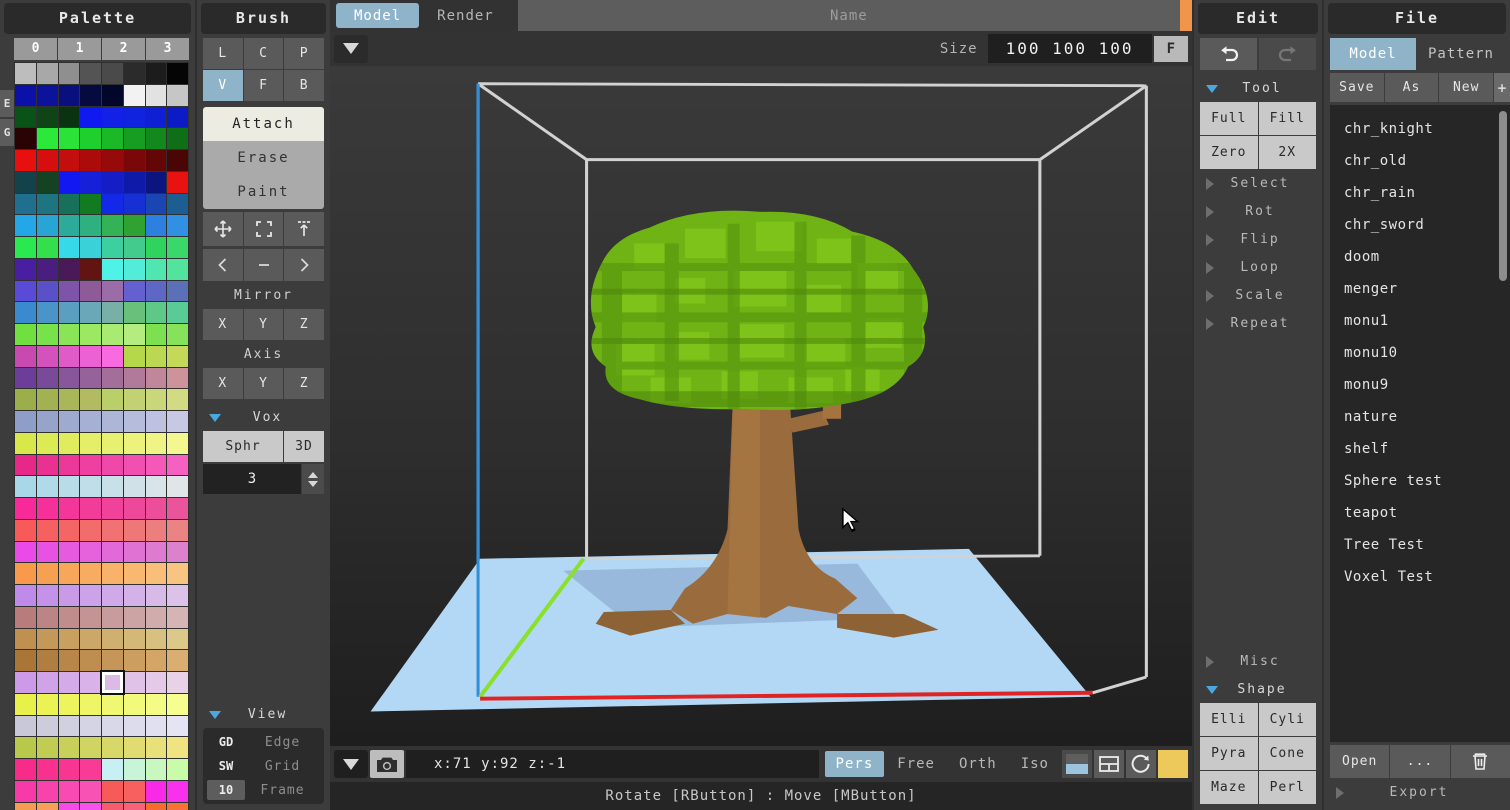 The image size is (1510, 810). I want to click on brush-shape-p: P, so click(304, 53).